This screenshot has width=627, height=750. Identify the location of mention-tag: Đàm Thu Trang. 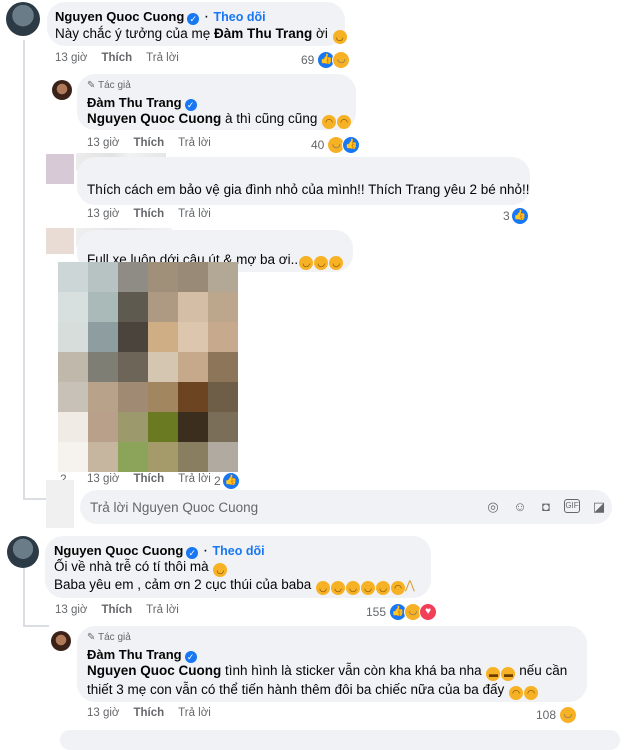
(263, 33).